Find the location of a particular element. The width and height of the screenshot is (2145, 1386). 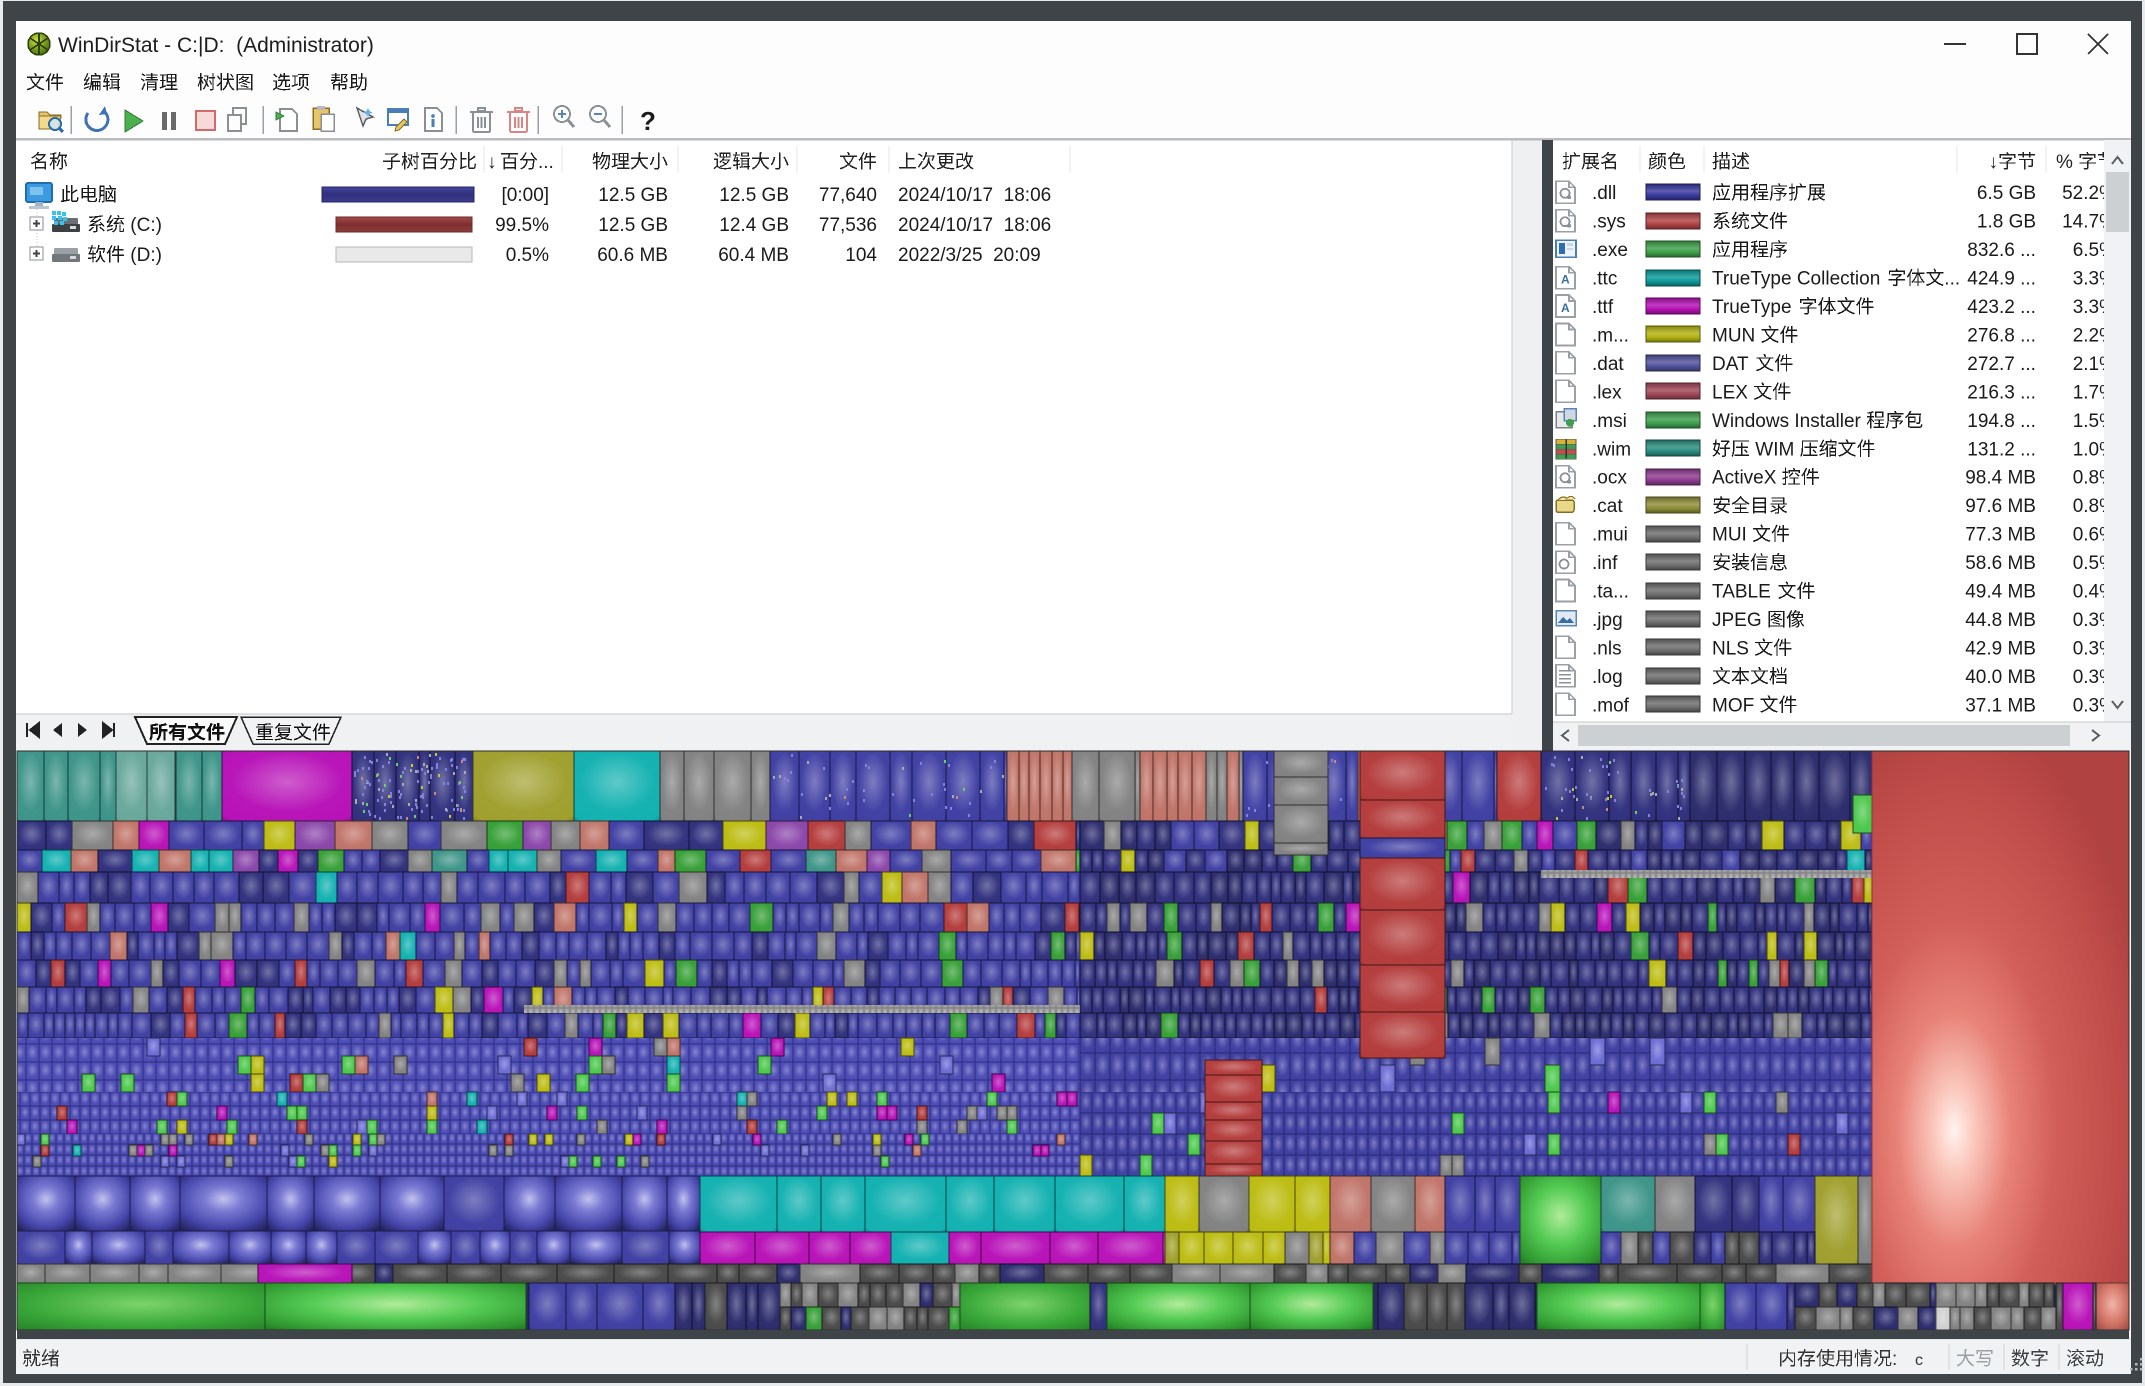

svg-text: TABLE is located at coordinates (1744, 592).